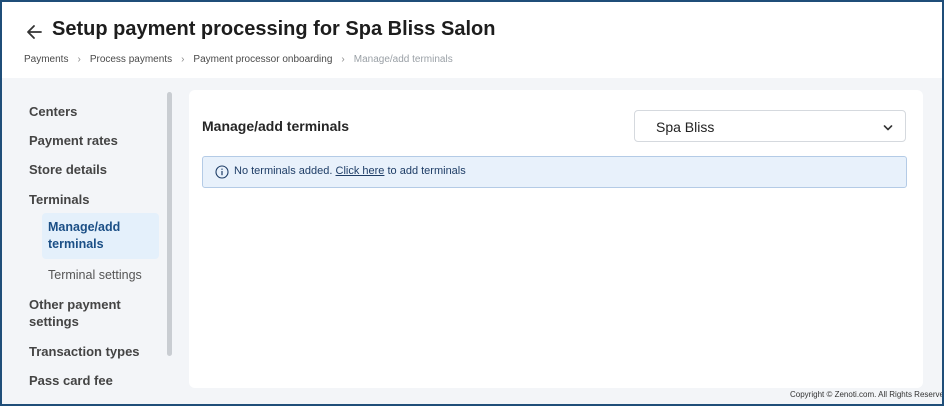  I want to click on chevron-down-icon, so click(888, 125).